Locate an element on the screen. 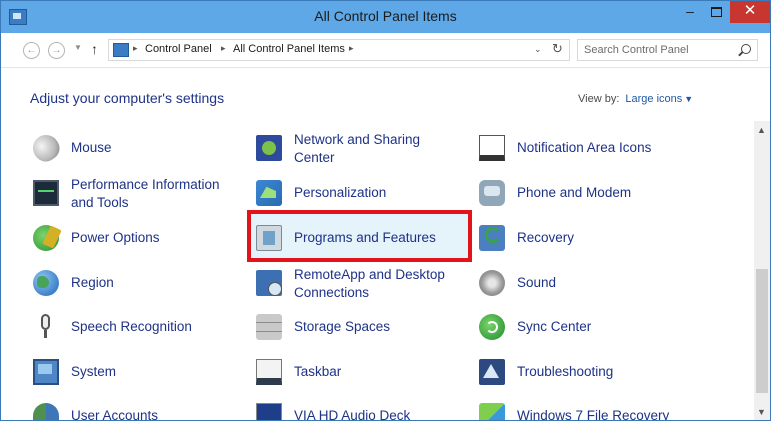 This screenshot has width=771, height=421. phone-icon is located at coordinates (492, 193).